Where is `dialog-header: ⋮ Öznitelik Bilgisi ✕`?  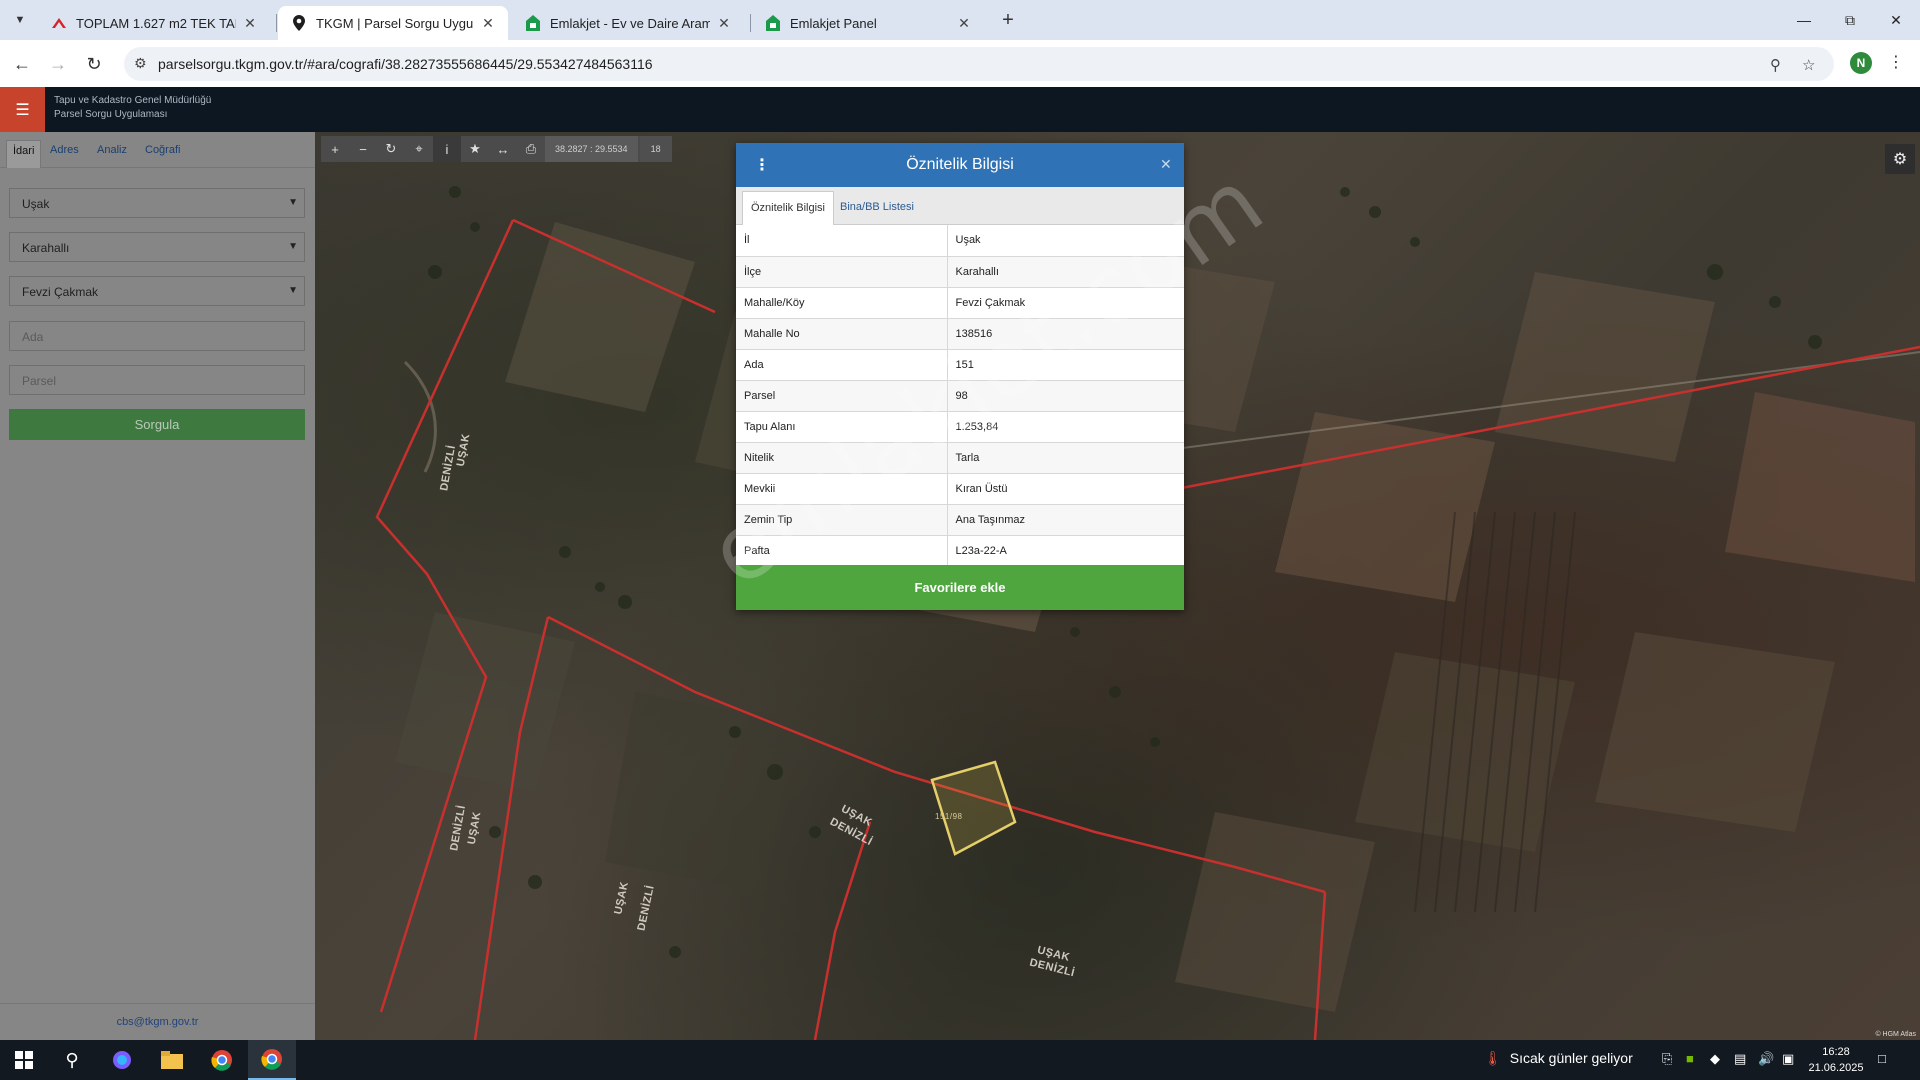
dialog-header: ⋮ Öznitelik Bilgisi ✕ is located at coordinates (960, 165).